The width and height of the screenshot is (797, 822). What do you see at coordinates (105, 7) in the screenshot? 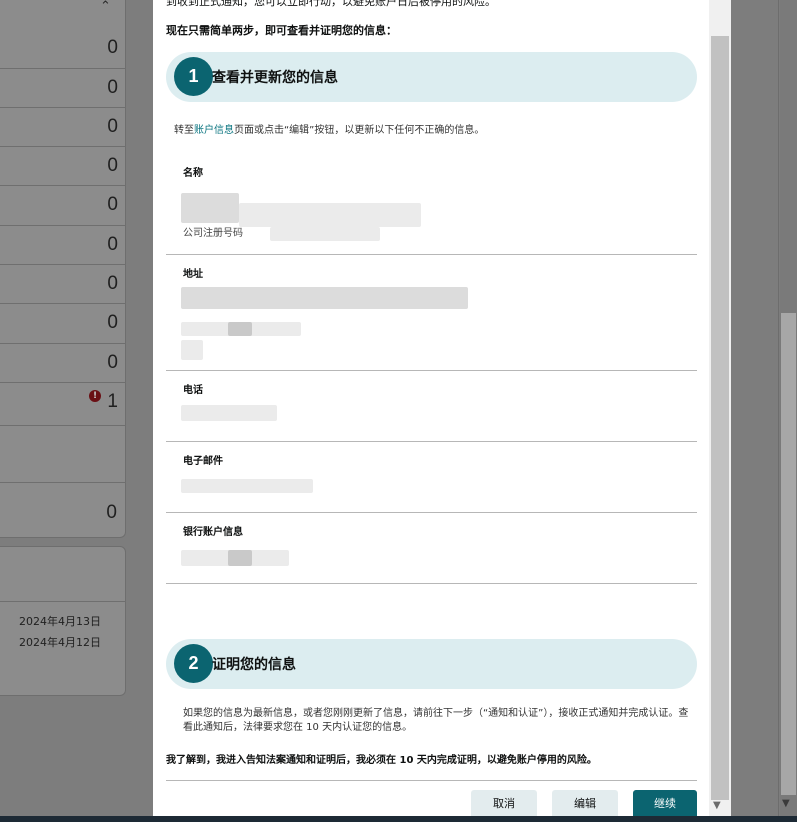
I see `chevron-up-icon: ⌃` at bounding box center [105, 7].